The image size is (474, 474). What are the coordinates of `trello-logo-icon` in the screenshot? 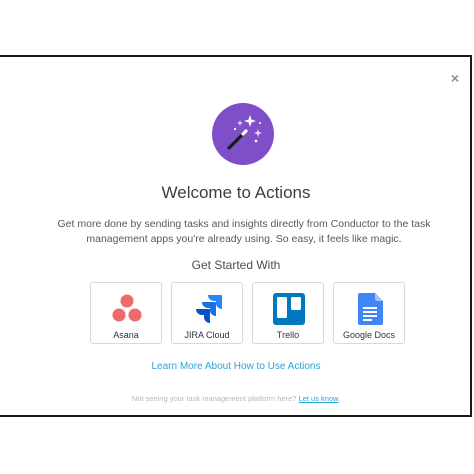 It's located at (289, 309).